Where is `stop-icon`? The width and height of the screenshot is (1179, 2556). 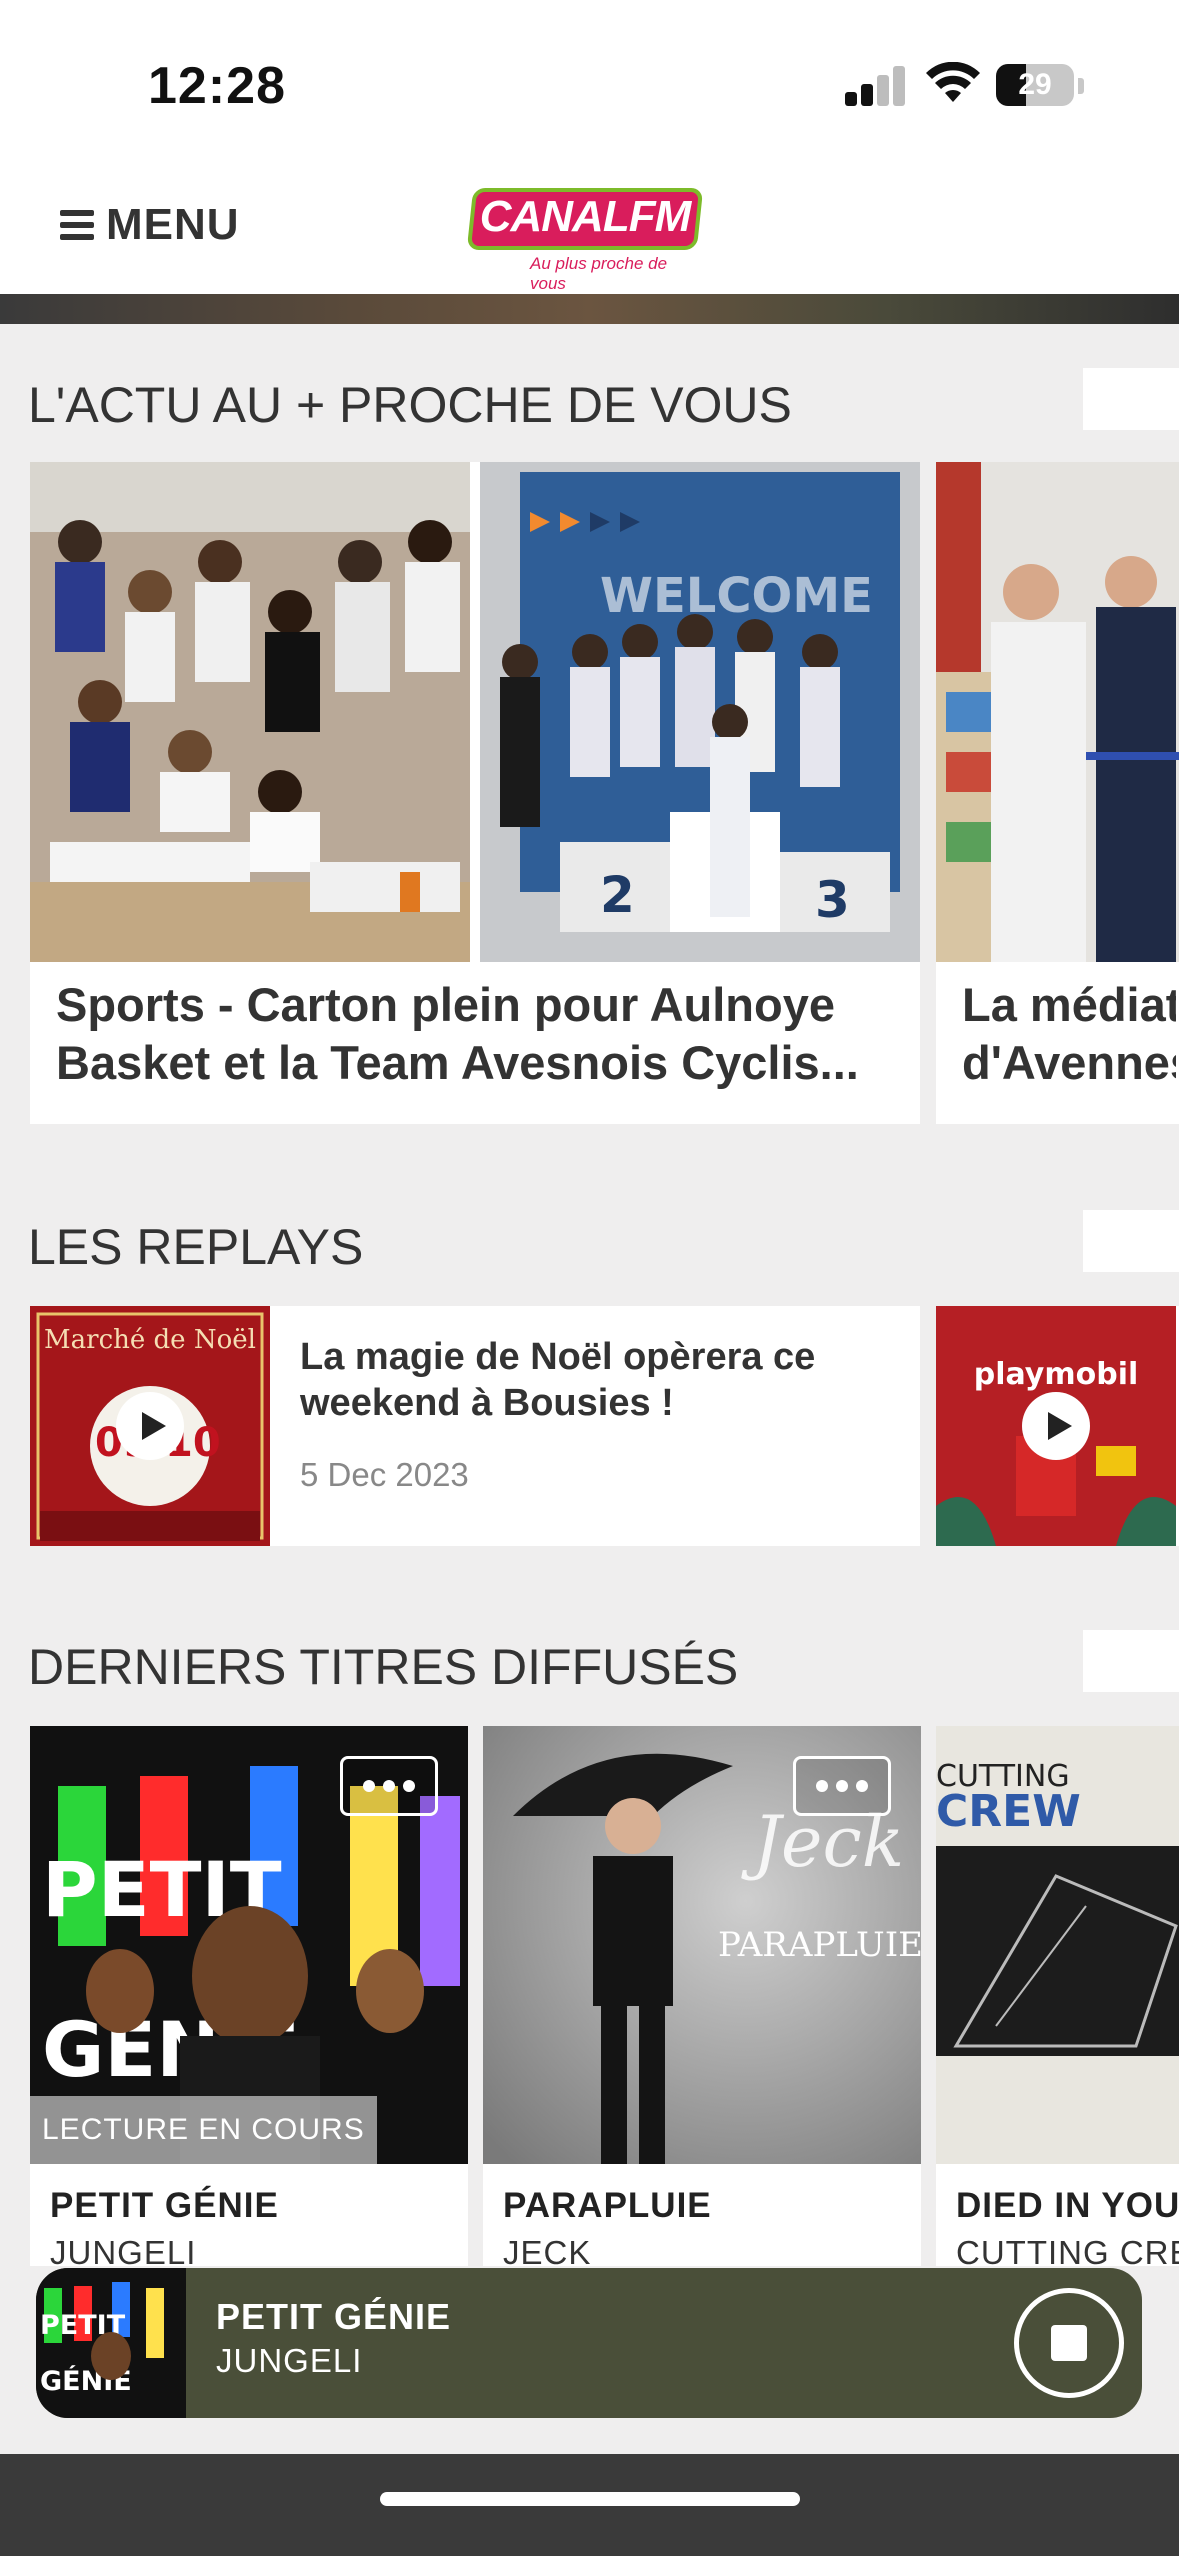
stop-icon is located at coordinates (1069, 2343).